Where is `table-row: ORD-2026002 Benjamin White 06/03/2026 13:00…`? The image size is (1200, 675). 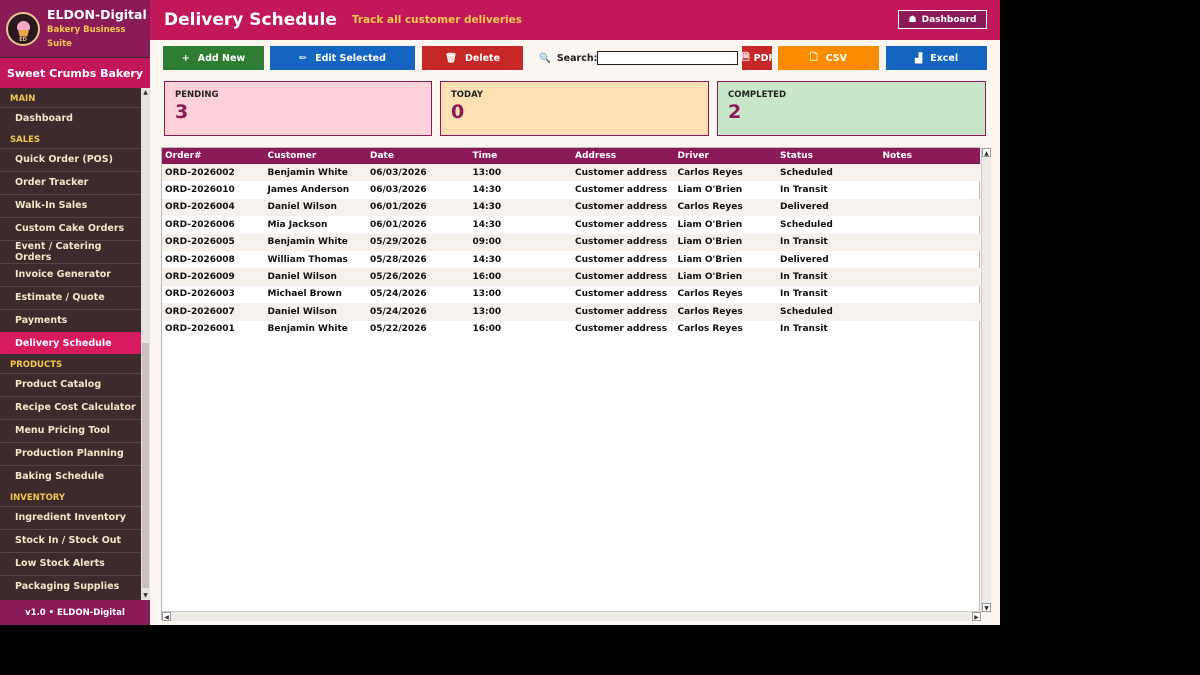 table-row: ORD-2026002 Benjamin White 06/03/2026 13:00… is located at coordinates (571, 173).